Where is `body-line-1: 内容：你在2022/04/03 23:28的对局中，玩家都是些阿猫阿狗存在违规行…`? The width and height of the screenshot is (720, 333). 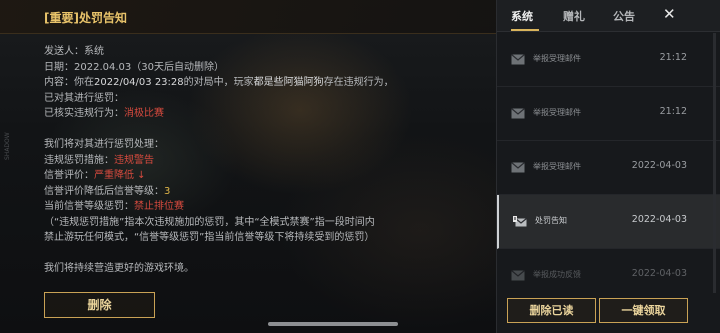
body-line-1: 内容：你在2022/04/03 23:28的对局中，玩家都是些阿猫阿狗存在违规行… is located at coordinates (264, 83).